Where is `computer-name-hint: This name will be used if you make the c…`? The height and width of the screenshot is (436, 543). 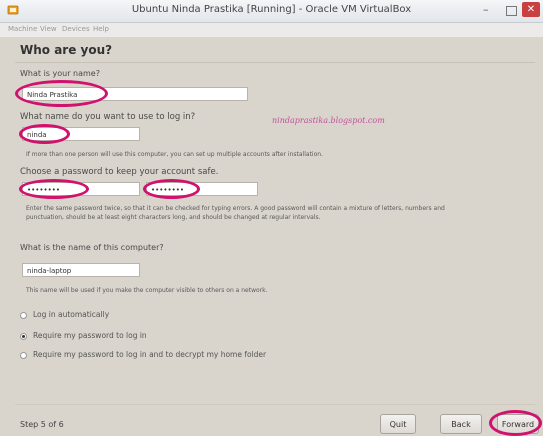
computer-name-hint: This name will be used if you make the c… is located at coordinates (147, 290).